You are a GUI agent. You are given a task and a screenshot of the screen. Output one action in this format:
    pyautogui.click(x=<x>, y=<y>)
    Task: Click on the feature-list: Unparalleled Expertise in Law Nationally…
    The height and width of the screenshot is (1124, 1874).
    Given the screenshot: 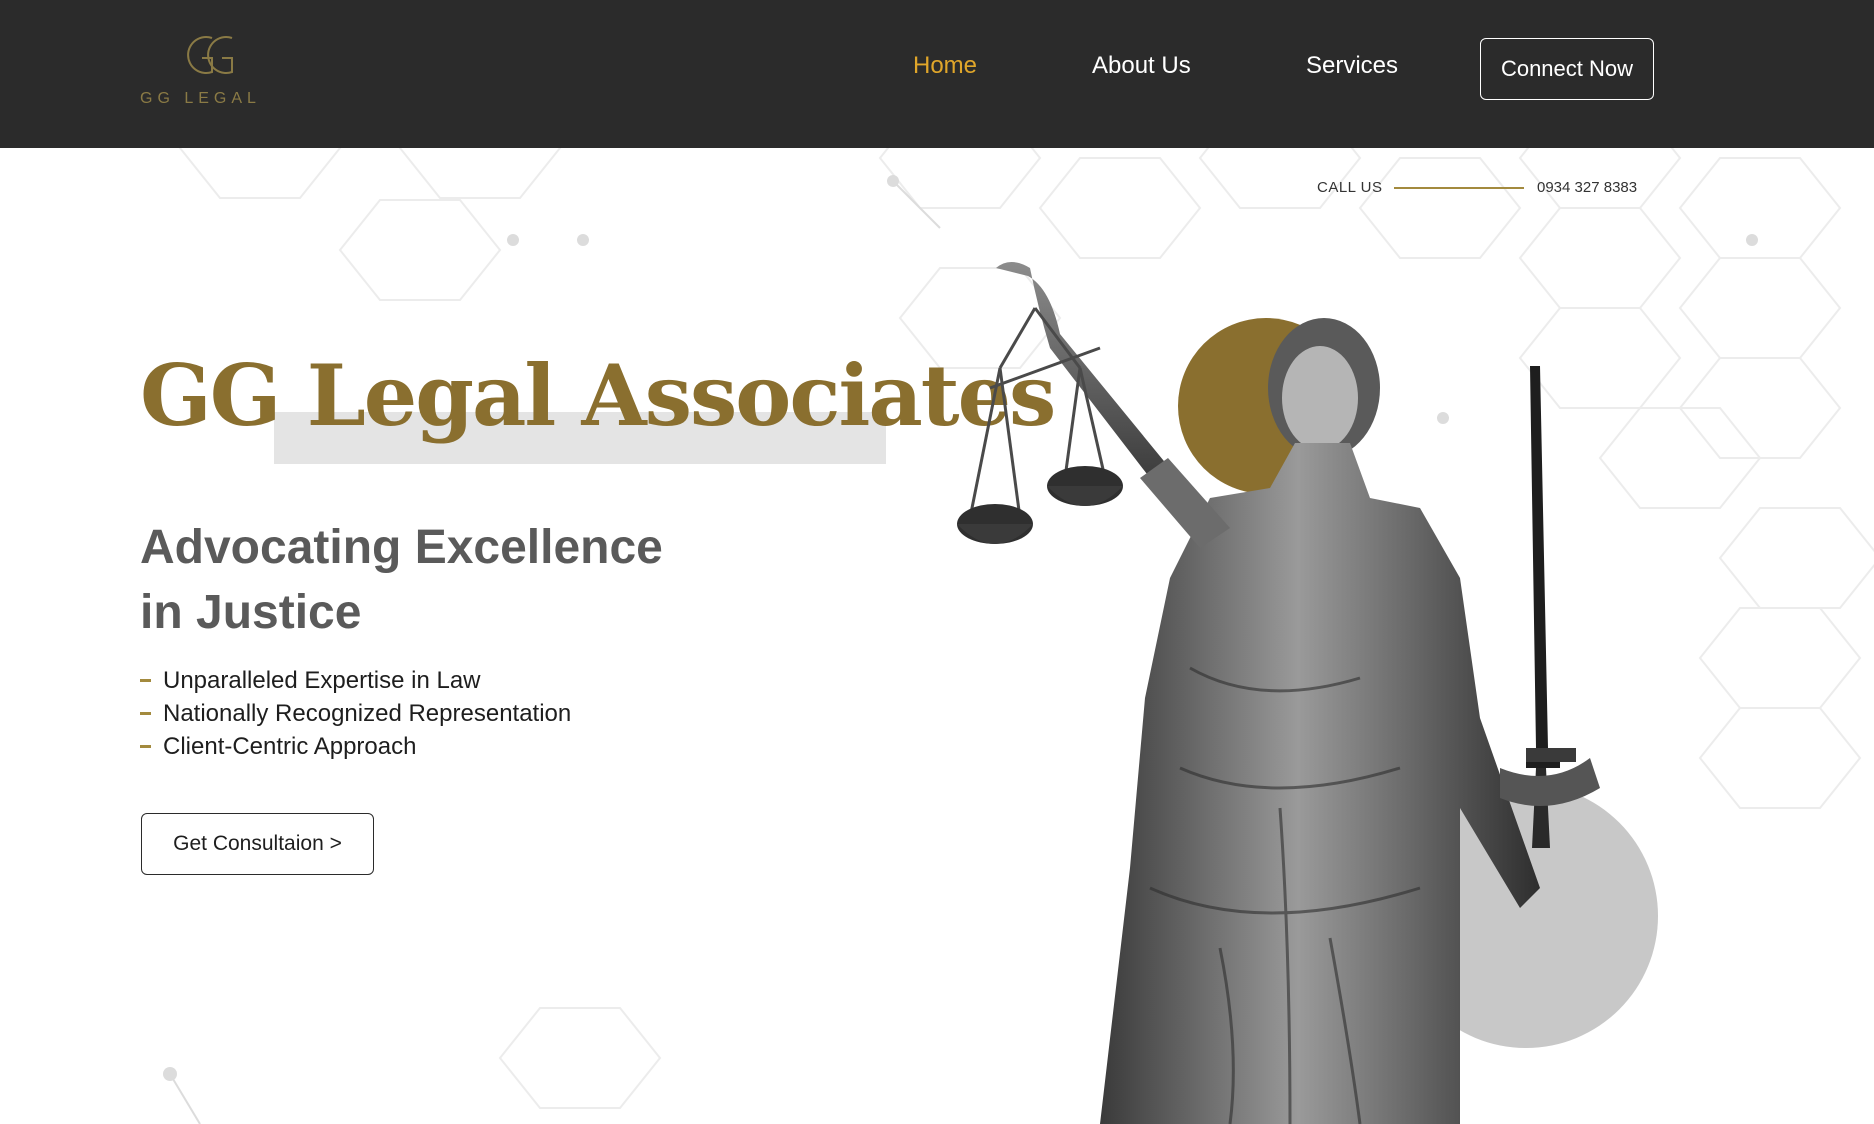 What is the action you would take?
    pyautogui.click(x=355, y=713)
    